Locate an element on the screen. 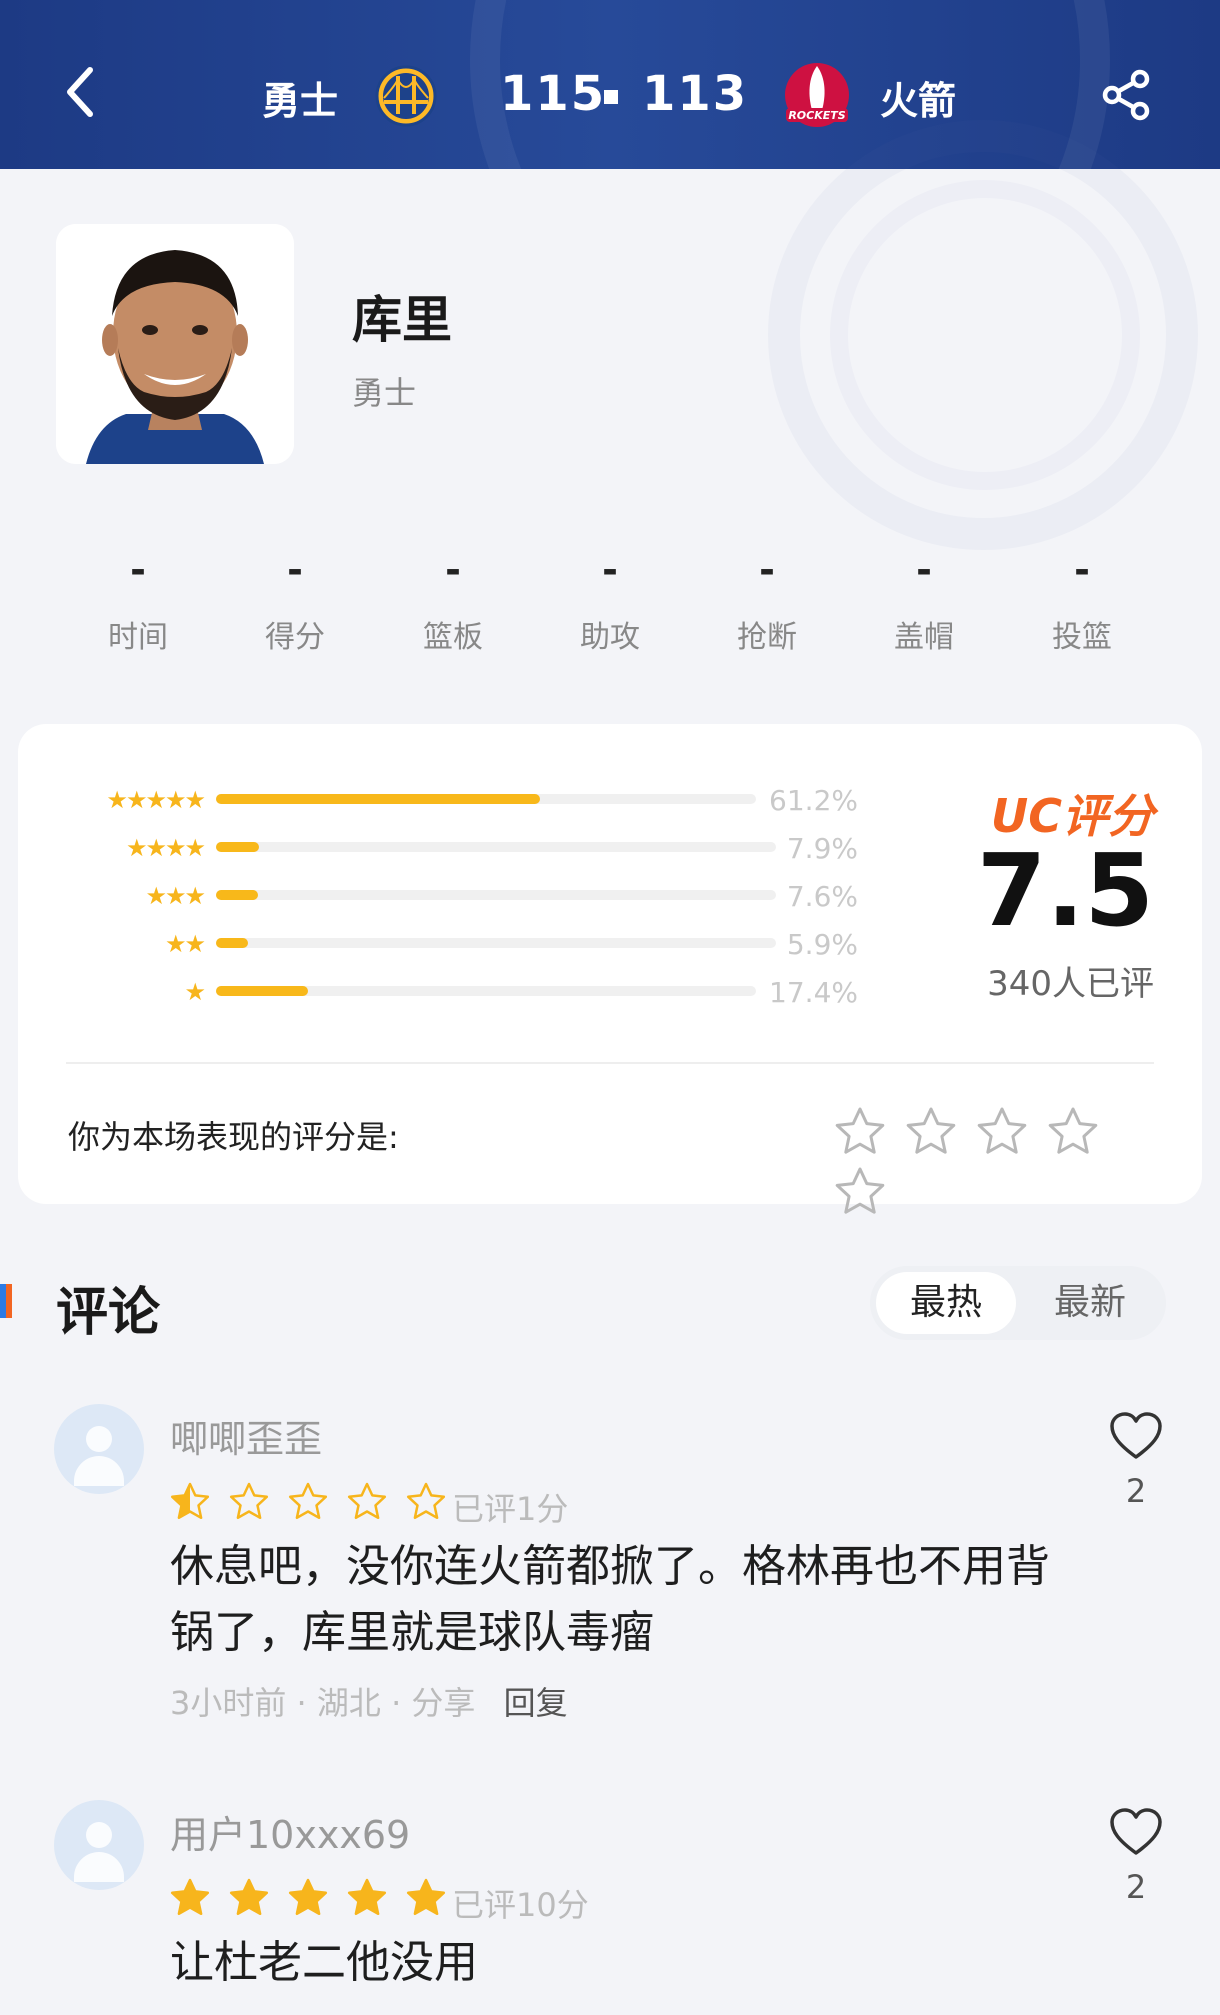  share-link: 分享 is located at coordinates (443, 1703).